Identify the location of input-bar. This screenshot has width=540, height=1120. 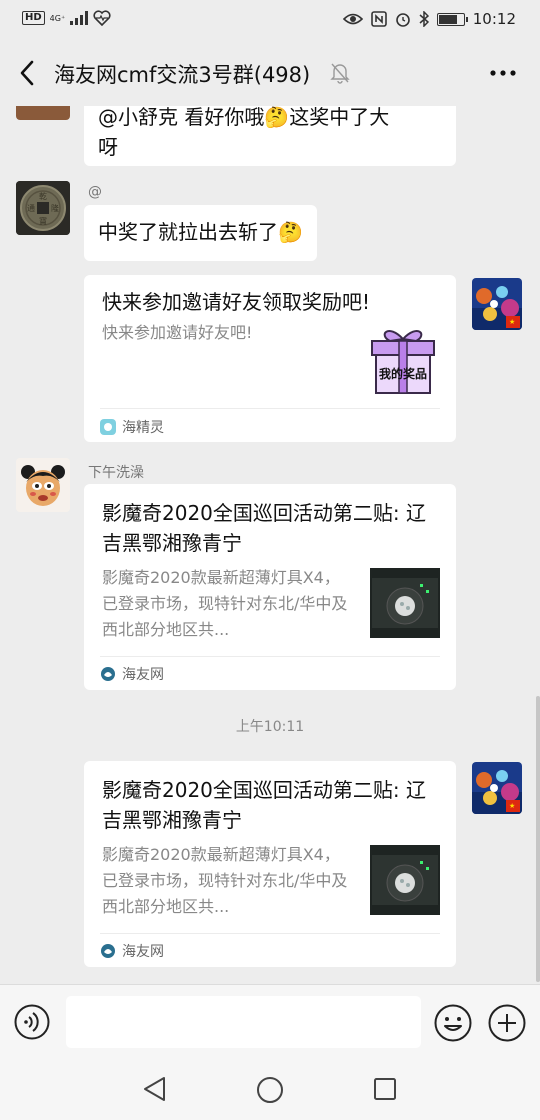
(270, 1021).